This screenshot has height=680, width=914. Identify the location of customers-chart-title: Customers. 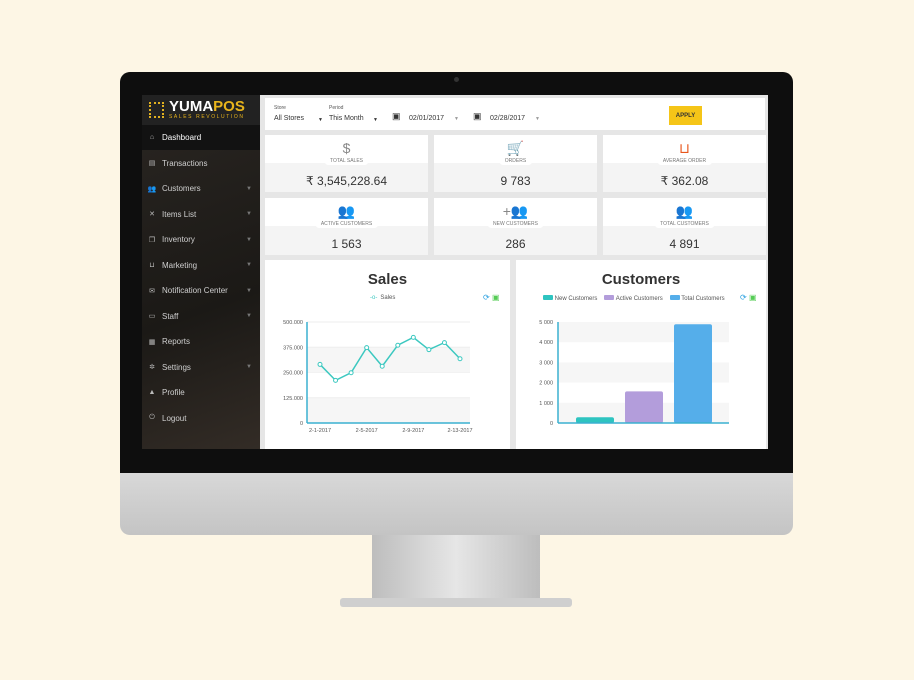
(641, 279).